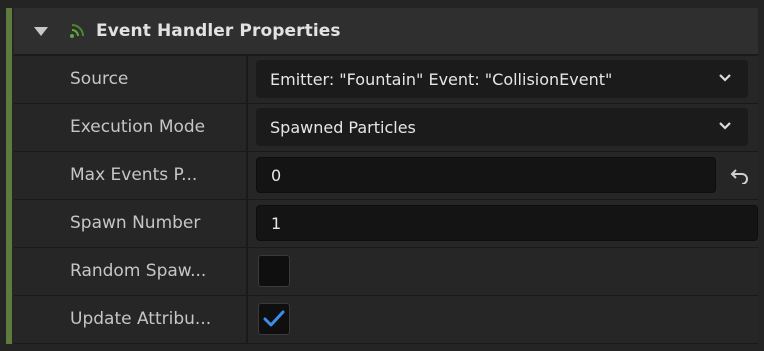 This screenshot has height=351, width=764. I want to click on execution-mode-dropdown: Spawned Particles, so click(502, 127).